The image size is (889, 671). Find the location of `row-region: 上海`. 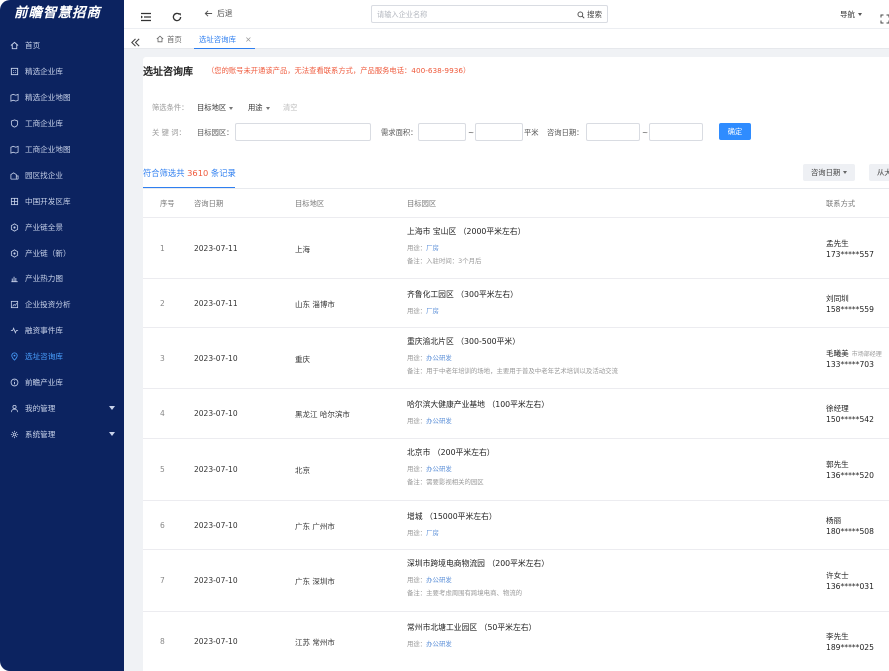

row-region: 上海 is located at coordinates (302, 249).